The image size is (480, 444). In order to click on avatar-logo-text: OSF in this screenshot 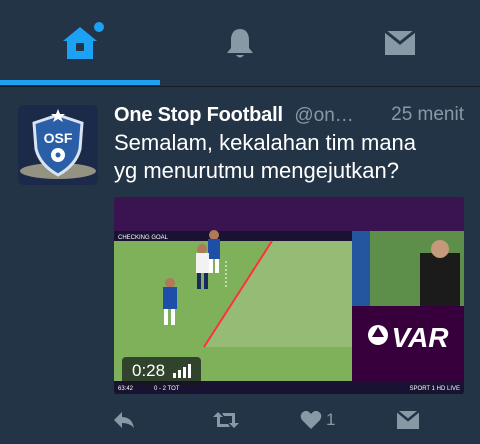, I will do `click(58, 138)`.